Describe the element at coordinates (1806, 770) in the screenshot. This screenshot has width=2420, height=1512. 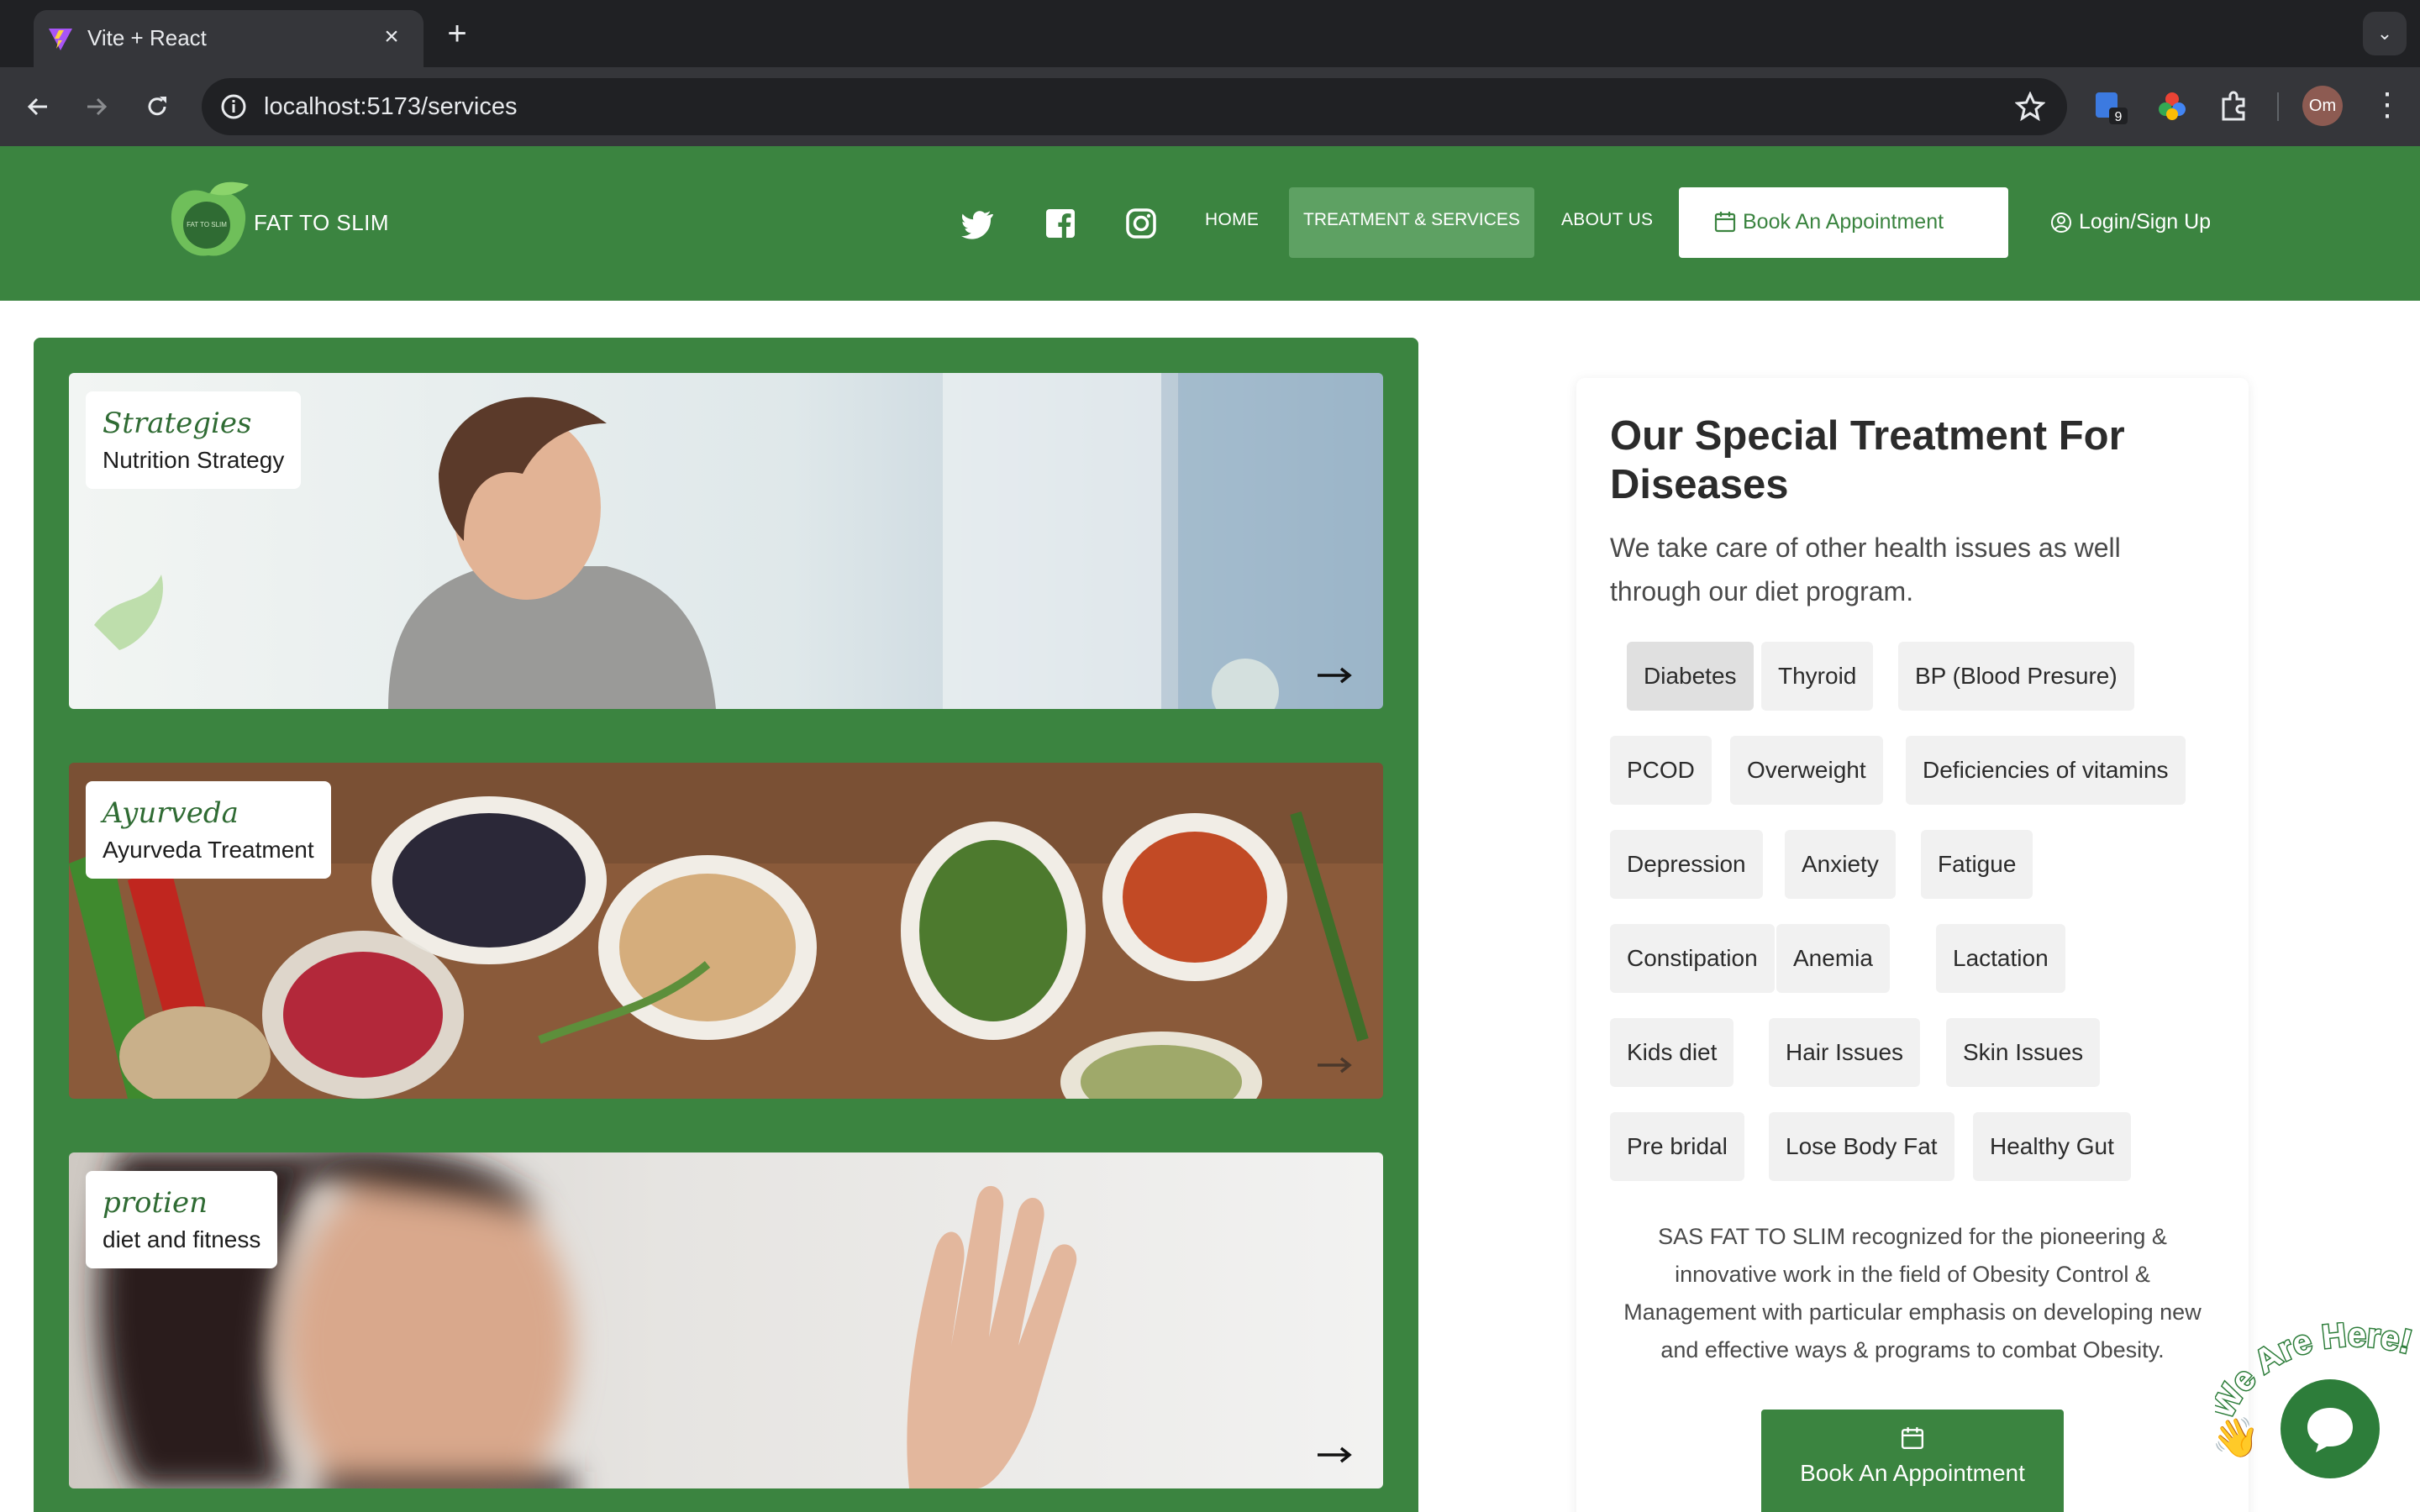
I see `chip-overweight: Overweight` at that location.